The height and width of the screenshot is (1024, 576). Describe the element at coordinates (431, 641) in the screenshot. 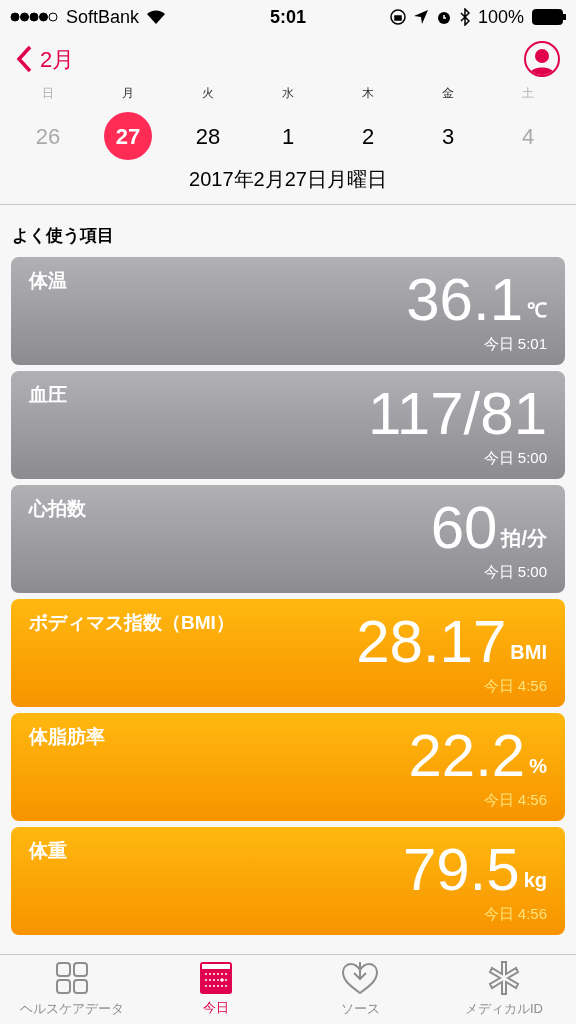

I see `measurement-value: 28.17` at that location.